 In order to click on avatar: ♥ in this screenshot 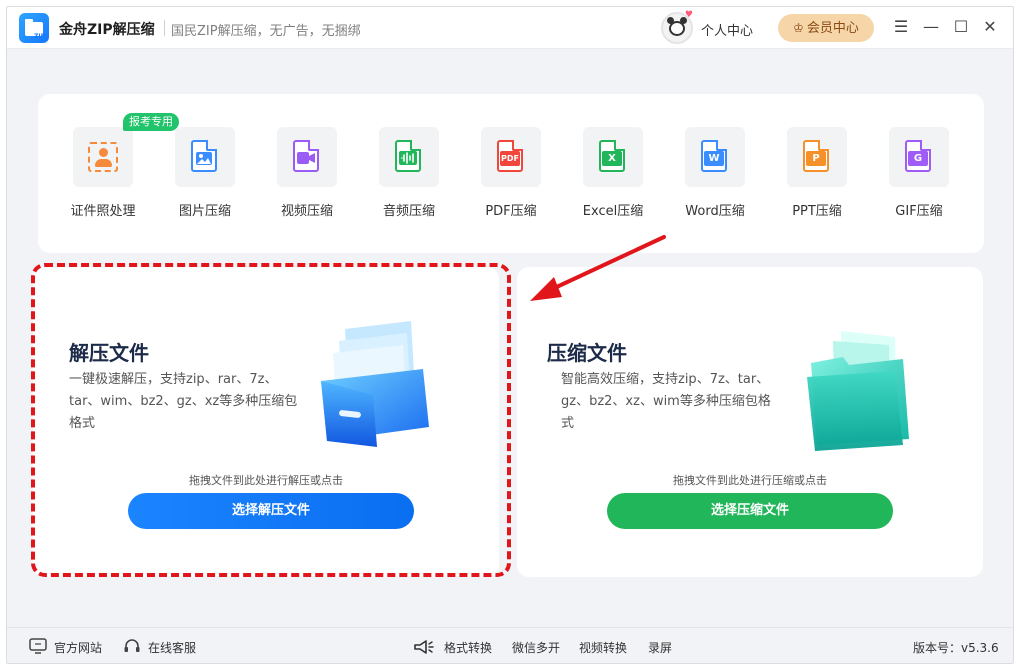, I will do `click(677, 27)`.